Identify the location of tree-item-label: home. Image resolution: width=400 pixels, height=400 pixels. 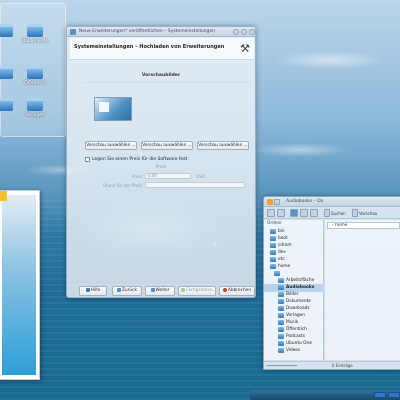
(284, 266).